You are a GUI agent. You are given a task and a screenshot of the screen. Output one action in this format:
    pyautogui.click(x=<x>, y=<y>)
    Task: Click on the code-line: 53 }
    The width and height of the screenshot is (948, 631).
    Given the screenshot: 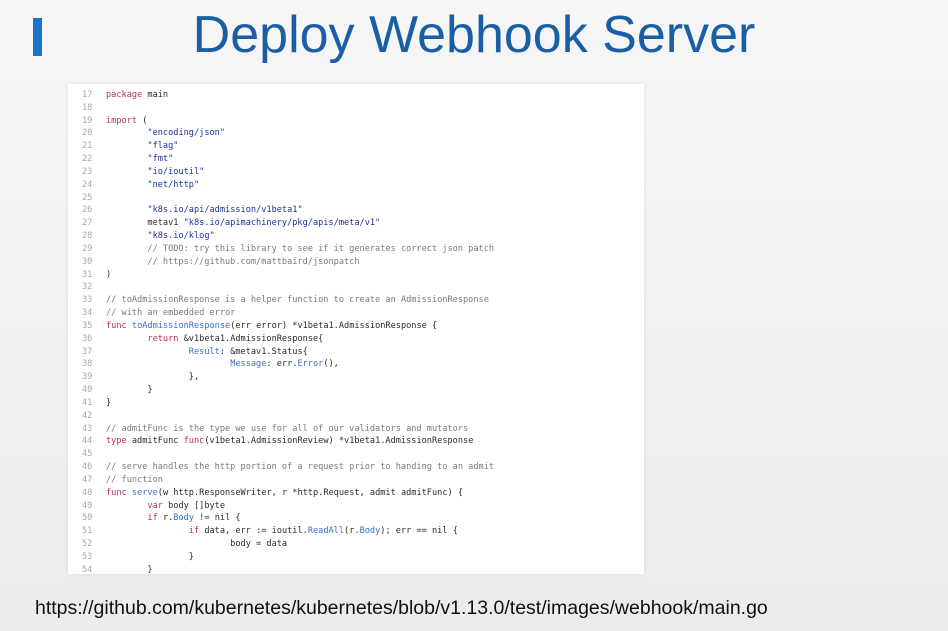 What is the action you would take?
    pyautogui.click(x=131, y=557)
    